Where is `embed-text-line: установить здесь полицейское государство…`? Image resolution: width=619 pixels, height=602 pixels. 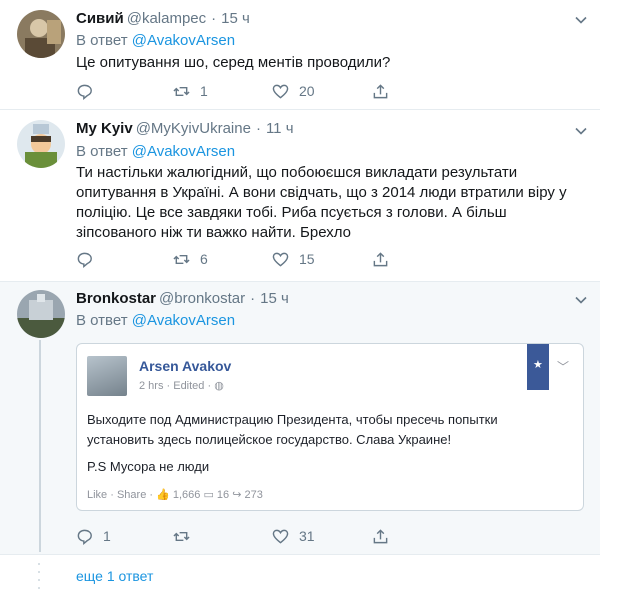 embed-text-line: установить здесь полицейское государство… is located at coordinates (269, 439).